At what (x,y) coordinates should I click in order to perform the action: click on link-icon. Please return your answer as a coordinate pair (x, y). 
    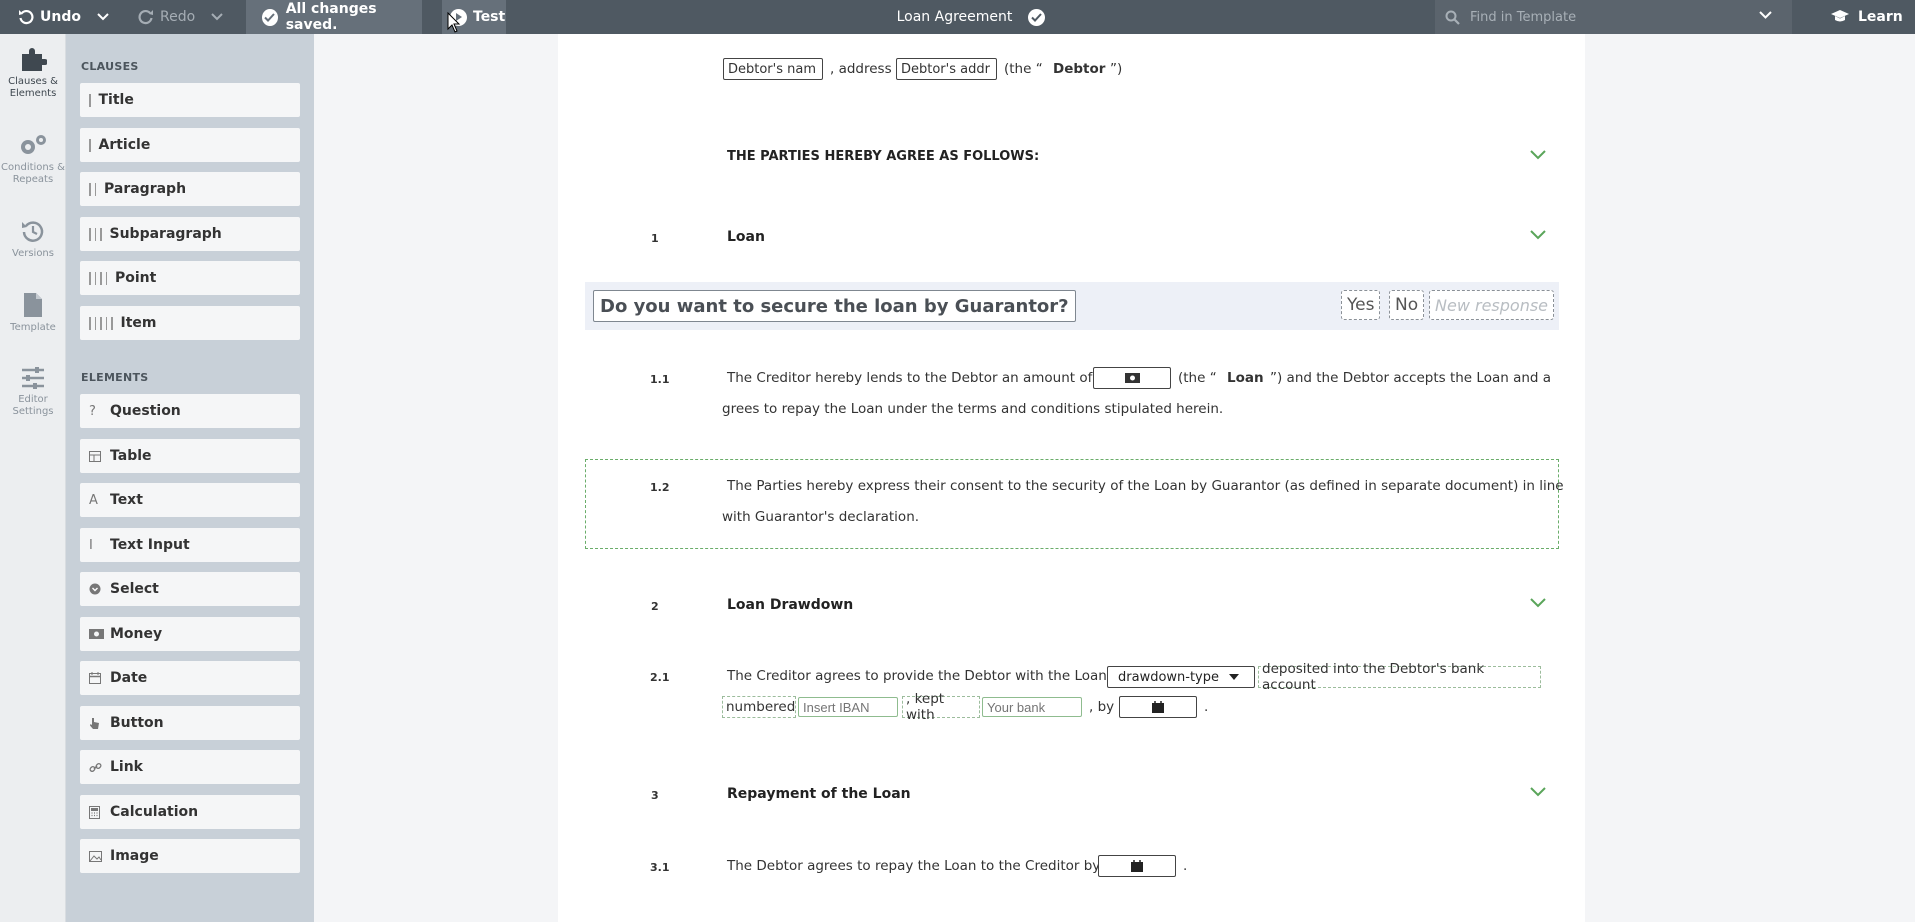
    Looking at the image, I should click on (97, 767).